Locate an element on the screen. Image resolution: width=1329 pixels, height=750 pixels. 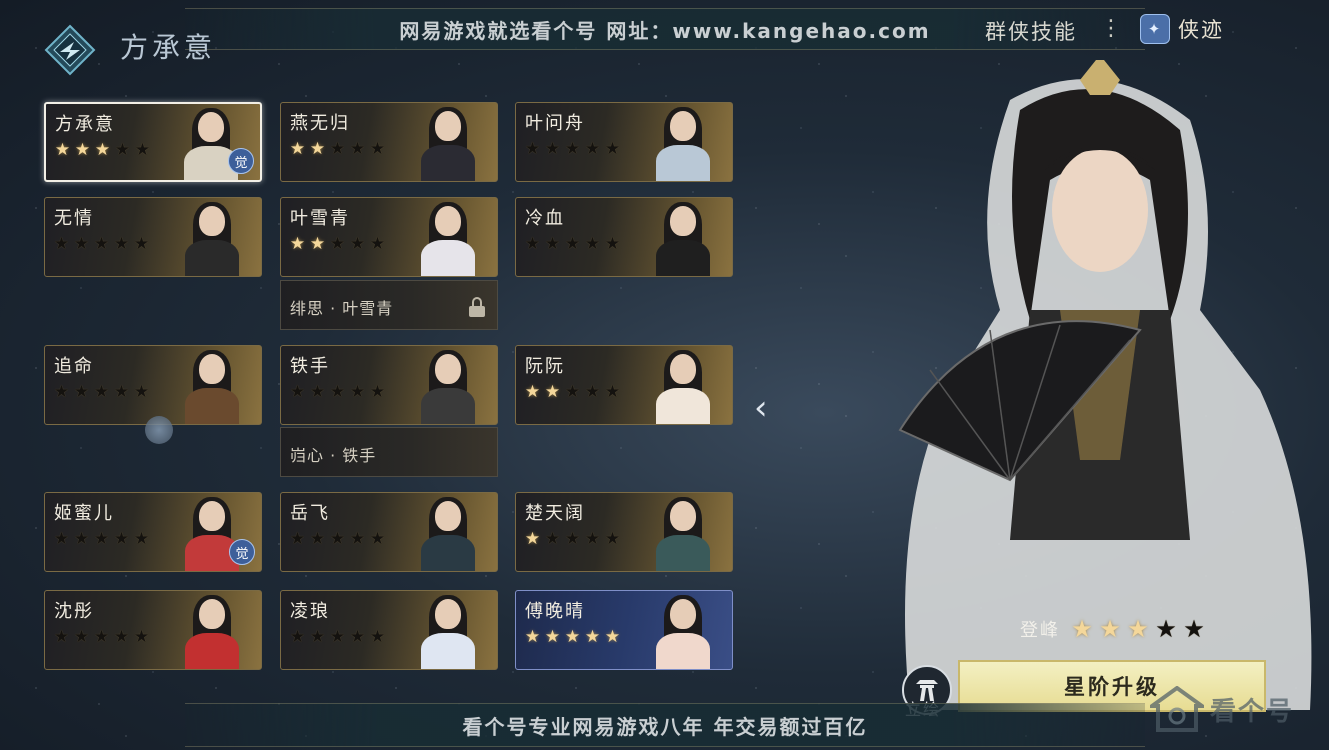
hero-card: 沈彤 ★ ★ ★ ★ ★ is located at coordinates (153, 630).